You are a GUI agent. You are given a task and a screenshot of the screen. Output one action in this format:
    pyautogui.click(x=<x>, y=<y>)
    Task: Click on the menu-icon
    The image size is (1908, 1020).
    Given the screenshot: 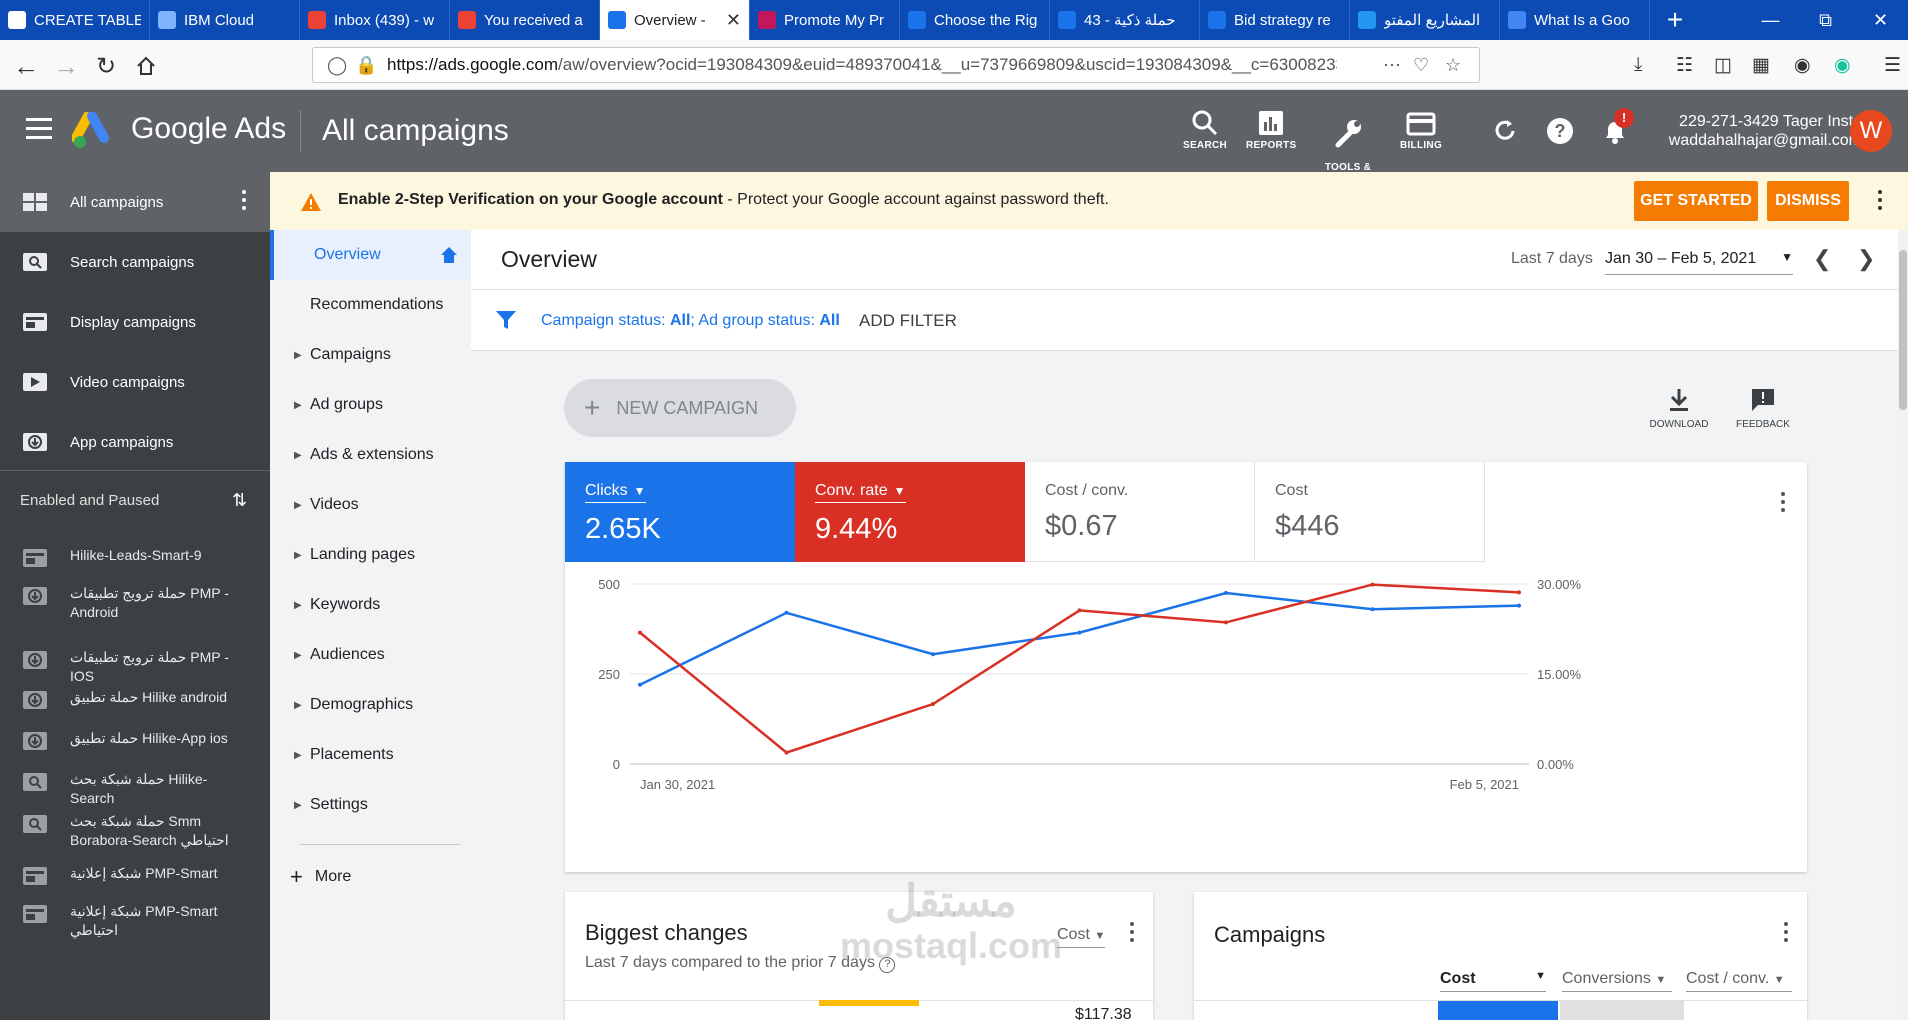 What is the action you would take?
    pyautogui.click(x=39, y=131)
    